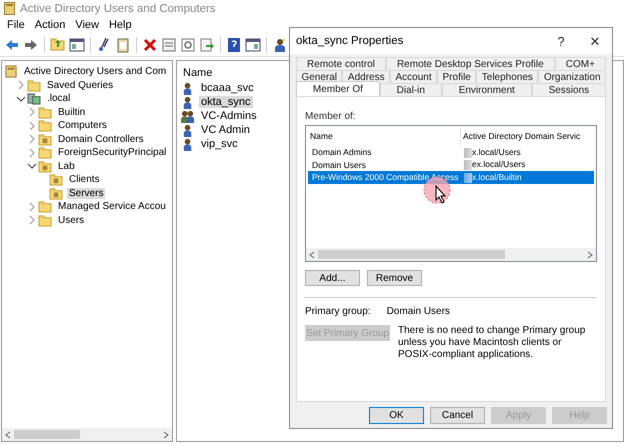 The width and height of the screenshot is (624, 446). Describe the element at coordinates (207, 45) in the screenshot. I see `export-icon` at that location.